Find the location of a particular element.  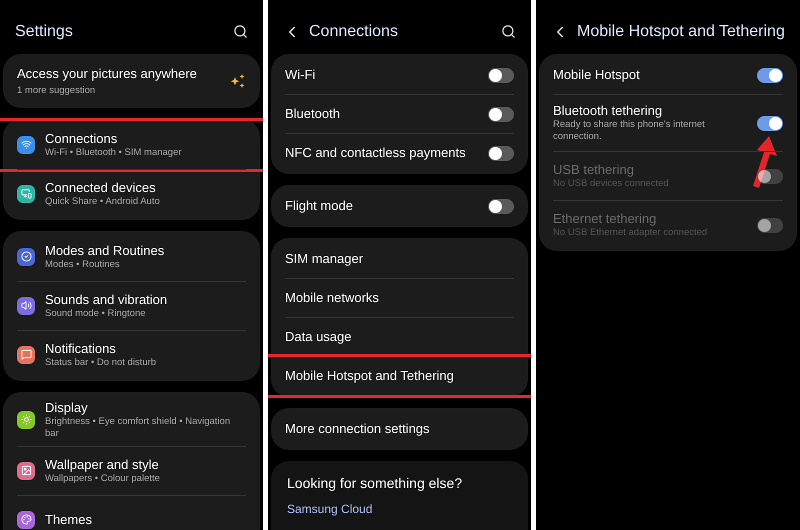

row-label: Wi-Fi is located at coordinates (300, 75).